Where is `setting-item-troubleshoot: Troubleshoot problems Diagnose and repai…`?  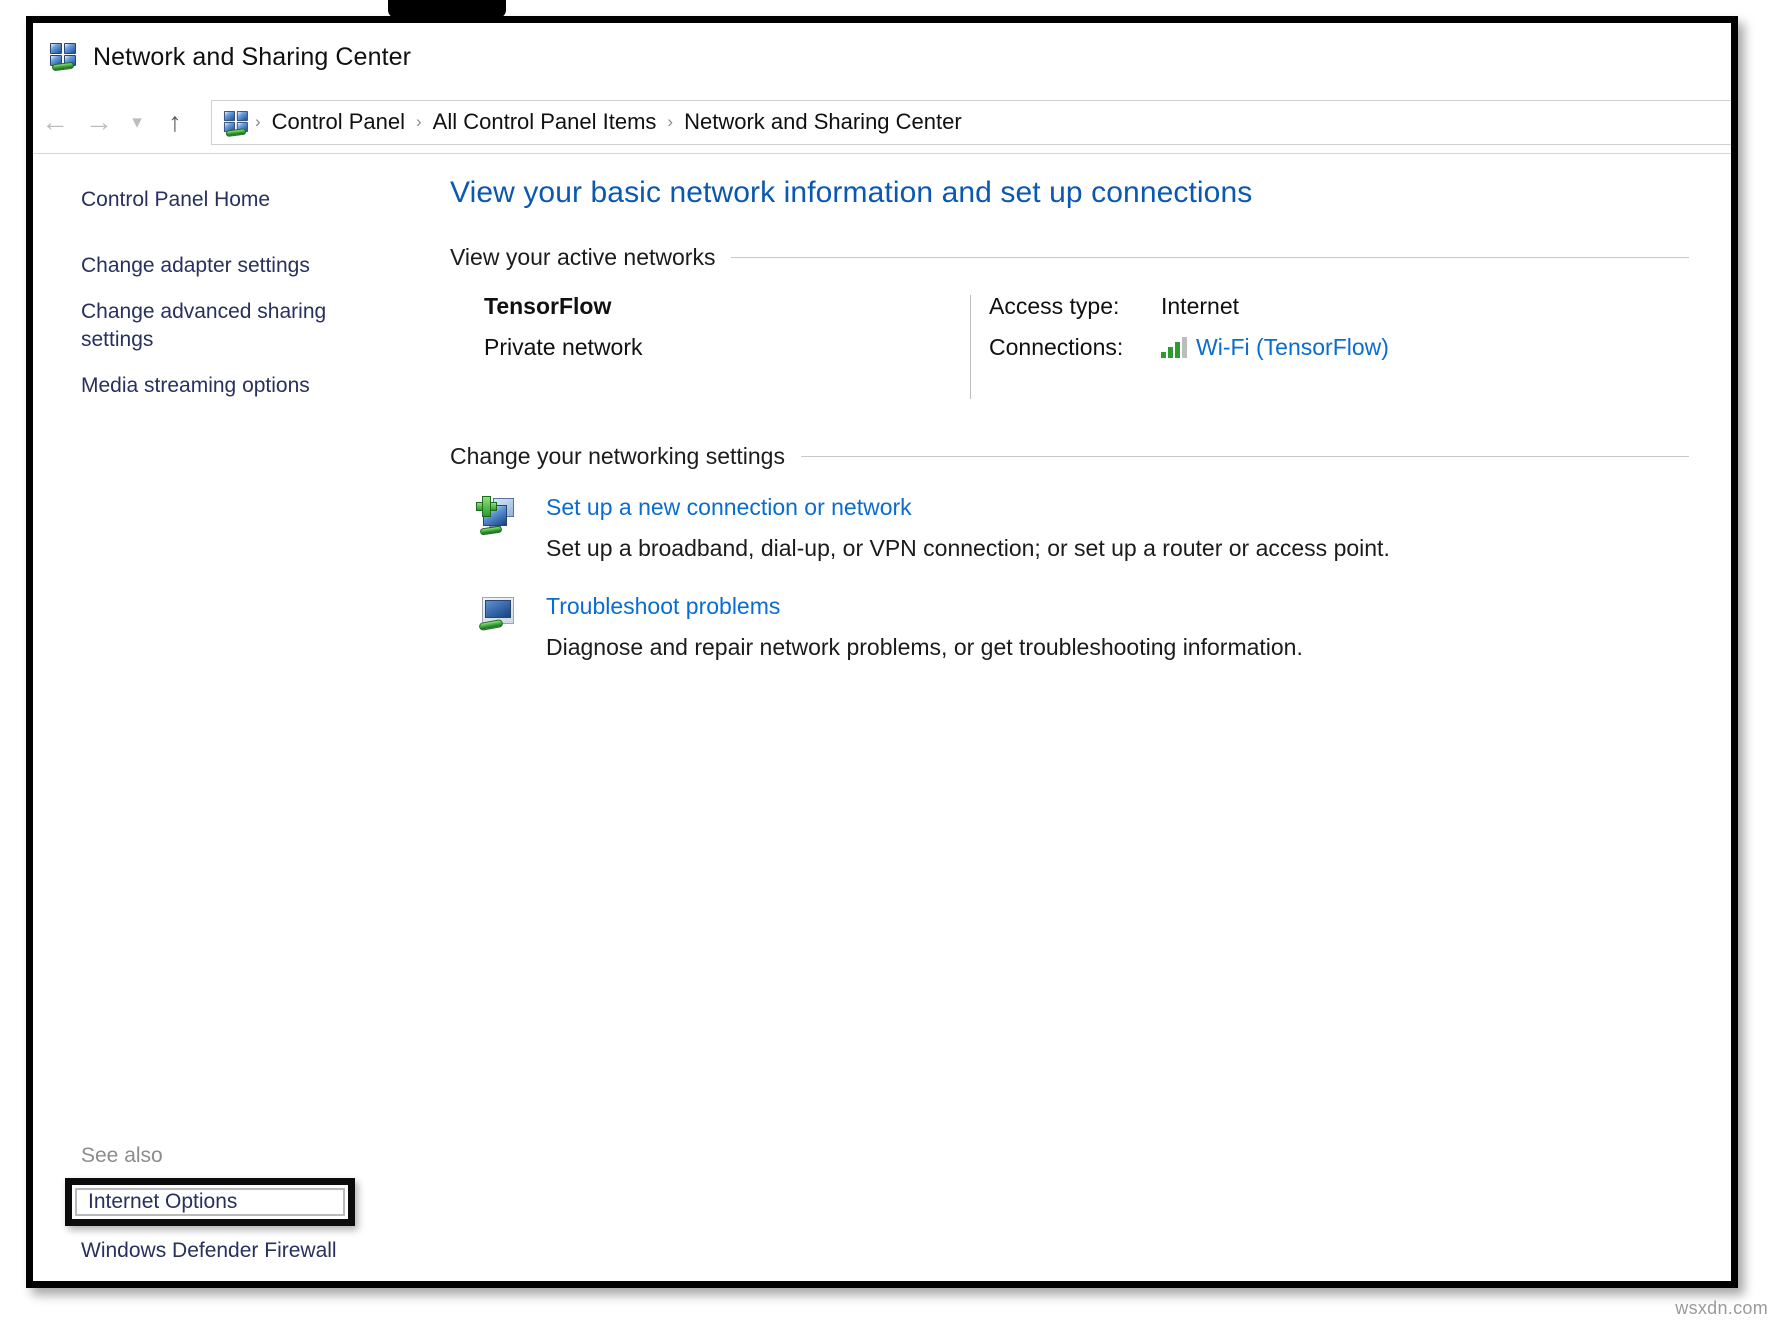 setting-item-troubleshoot: Troubleshoot problems Diagnose and repai… is located at coordinates (1070, 627).